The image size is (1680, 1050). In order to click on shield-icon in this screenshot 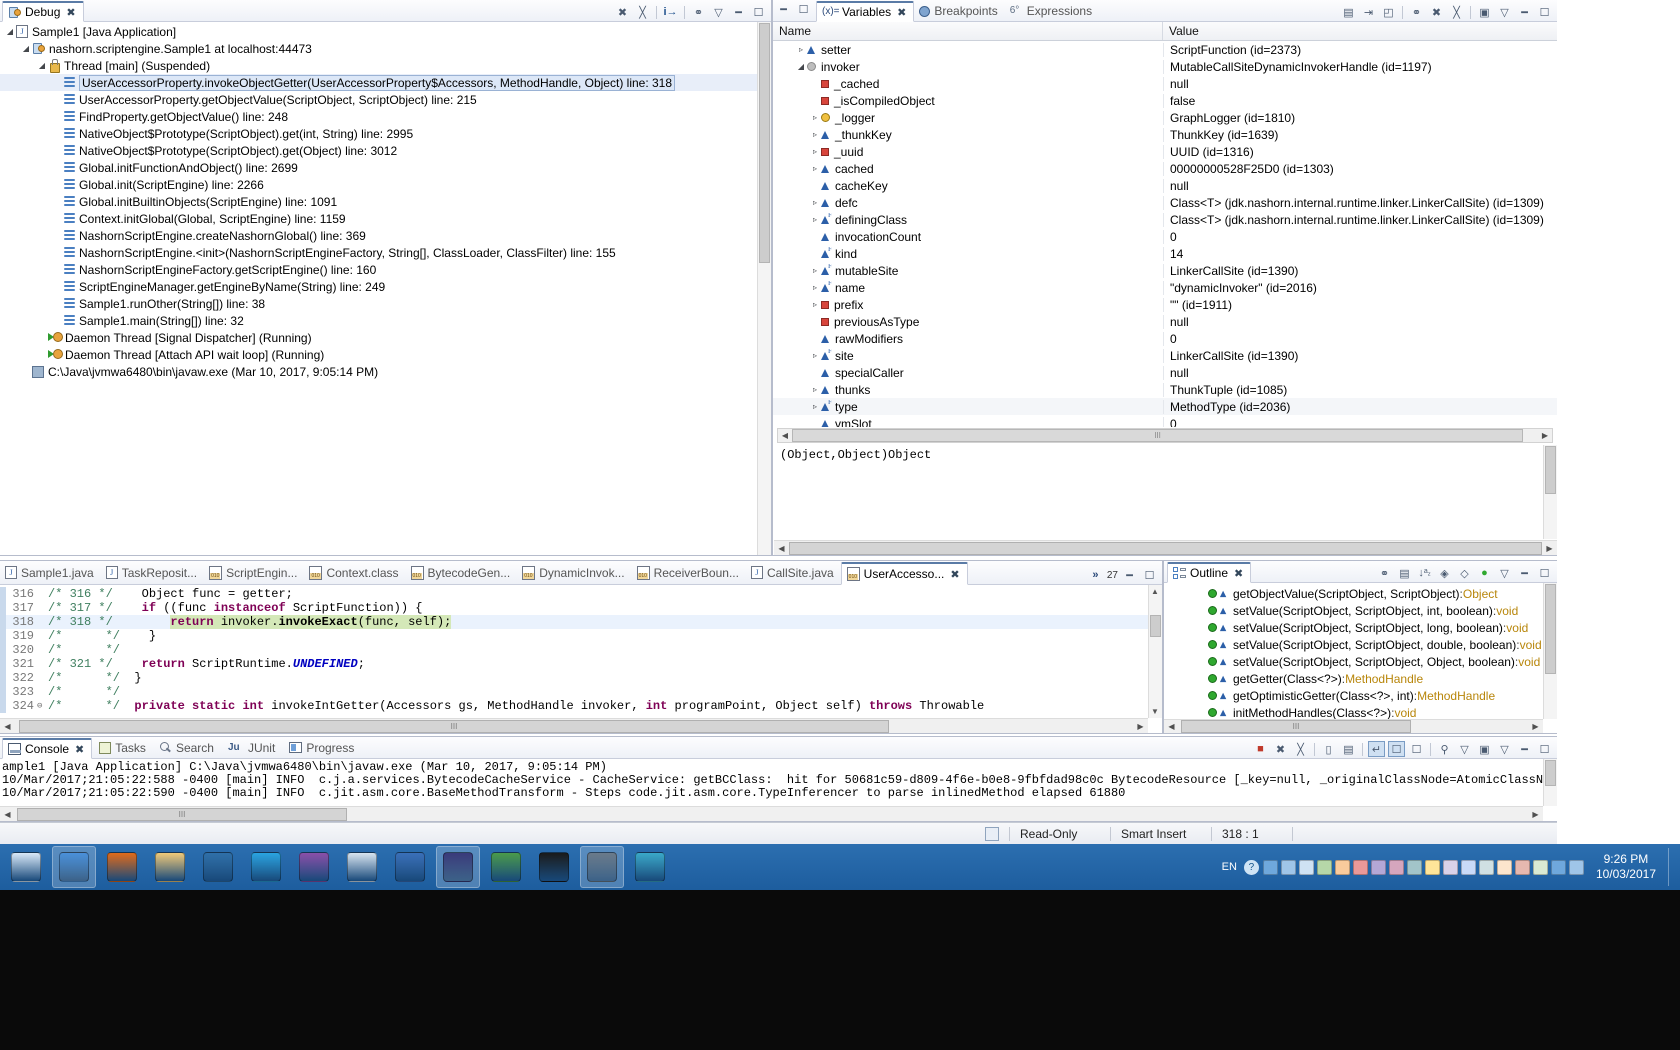, I will do `click(1414, 867)`.